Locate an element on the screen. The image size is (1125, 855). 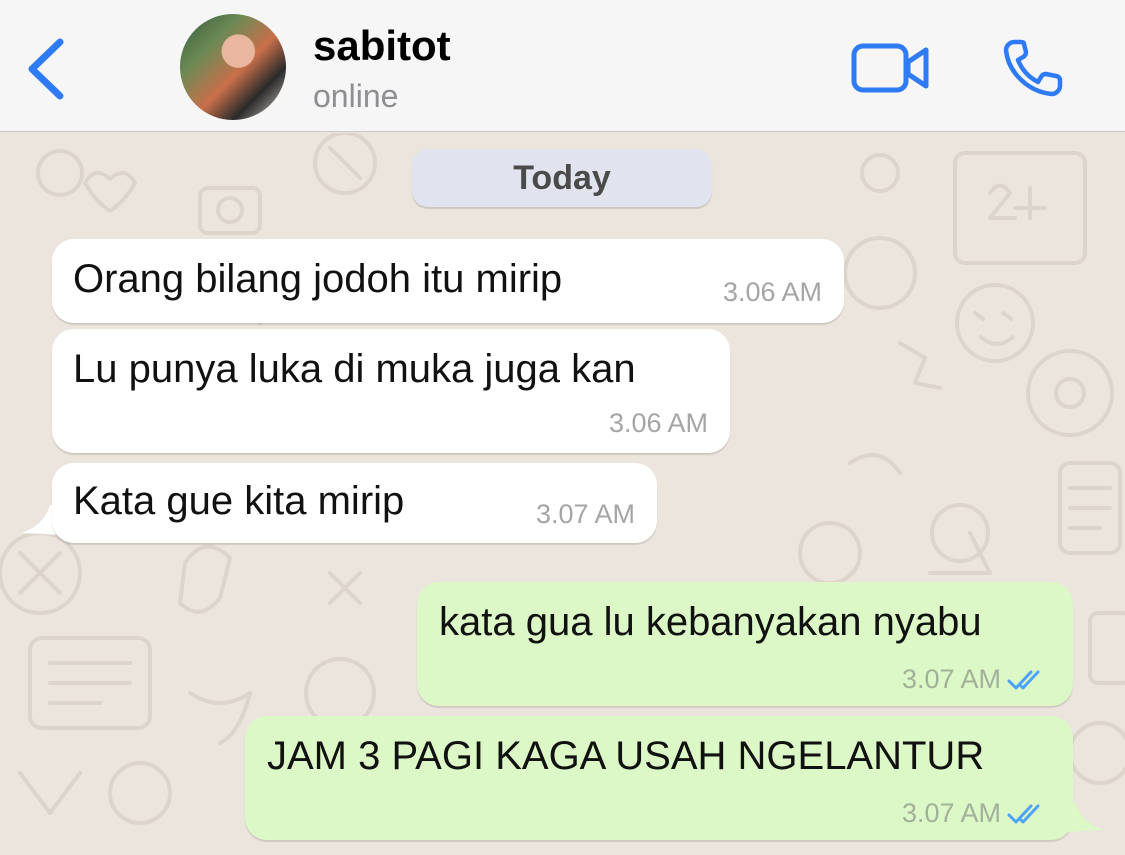
contact-name: sabitot is located at coordinates (382, 46).